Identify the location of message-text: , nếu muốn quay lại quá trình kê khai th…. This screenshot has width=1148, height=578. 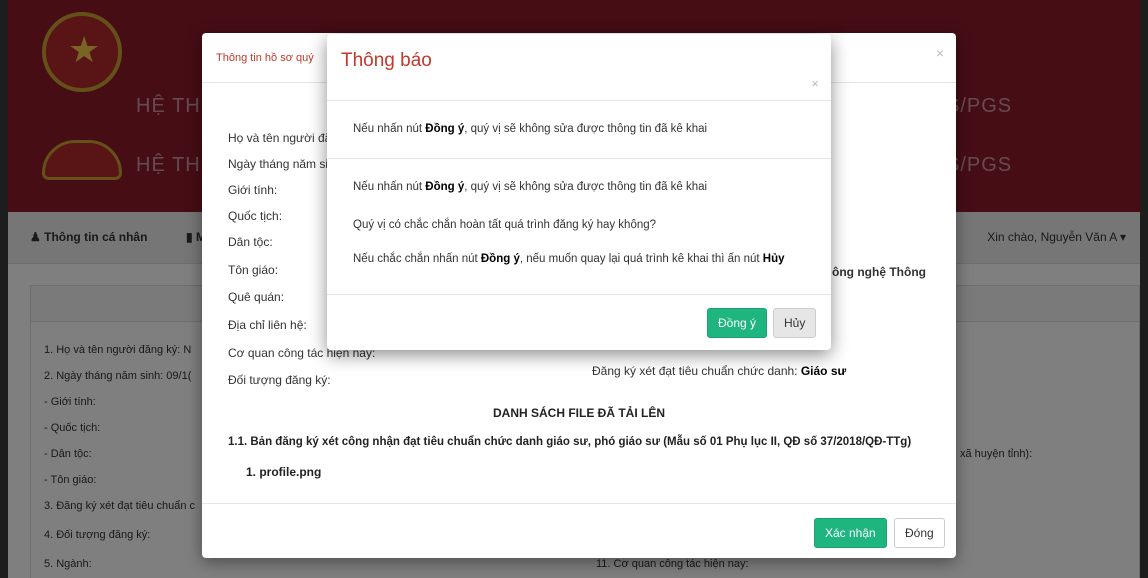
(641, 259).